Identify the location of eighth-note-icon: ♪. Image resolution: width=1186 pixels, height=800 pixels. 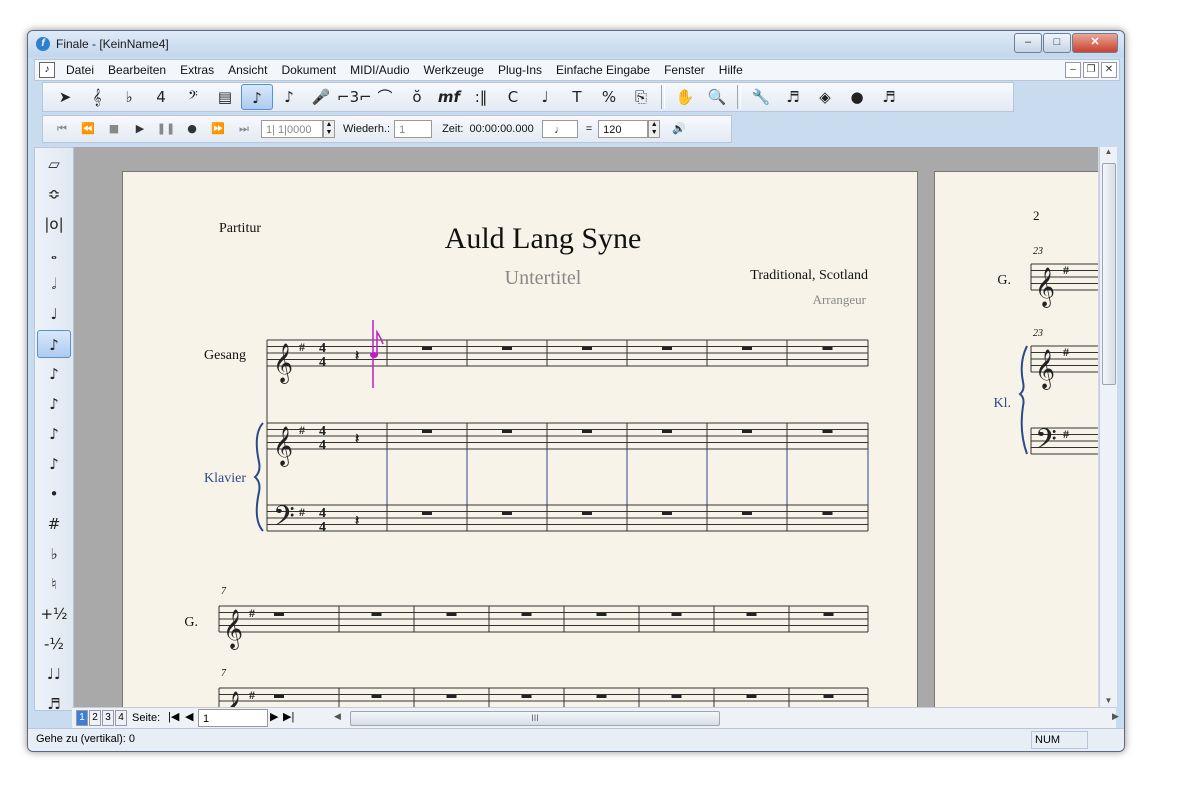
(54, 344).